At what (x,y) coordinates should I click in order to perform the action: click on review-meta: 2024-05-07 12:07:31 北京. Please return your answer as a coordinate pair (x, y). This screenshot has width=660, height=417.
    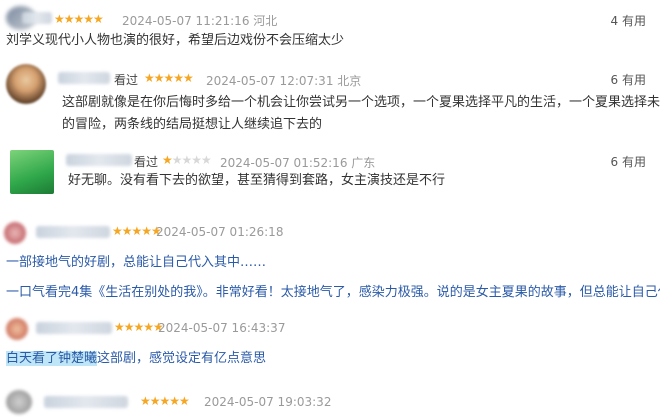
    Looking at the image, I should click on (283, 80).